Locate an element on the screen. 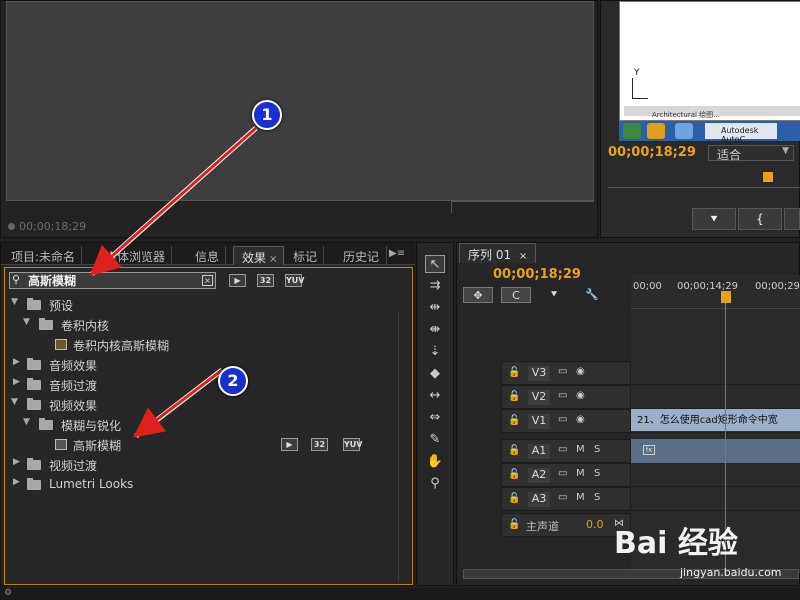 The width and height of the screenshot is (800, 600). tab-sequence: 序列 01 × is located at coordinates (498, 253).